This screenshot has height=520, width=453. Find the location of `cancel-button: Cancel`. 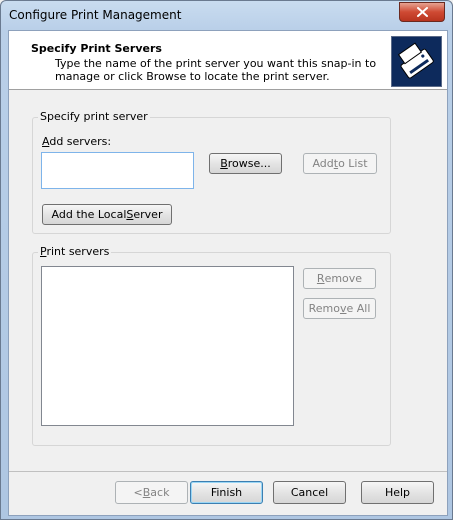

cancel-button: Cancel is located at coordinates (309, 492).